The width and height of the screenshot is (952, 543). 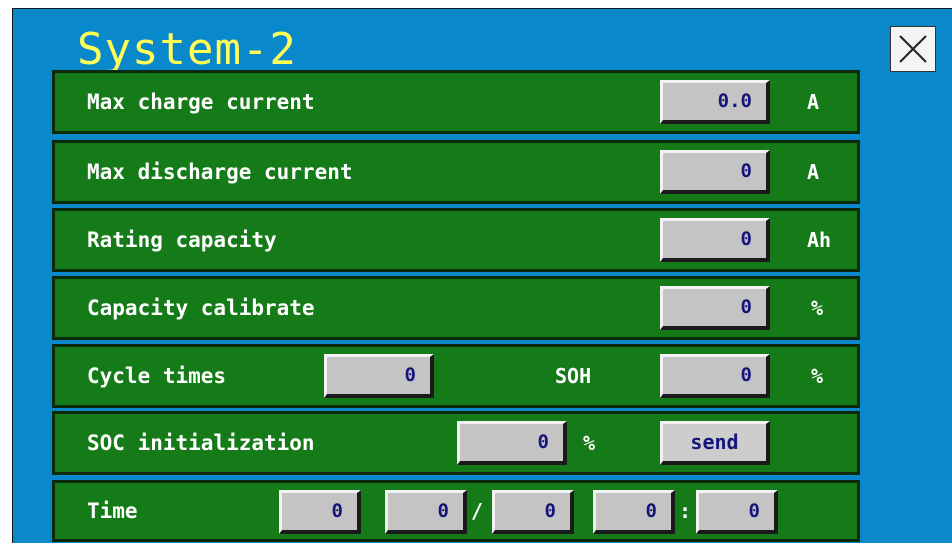 What do you see at coordinates (533, 512) in the screenshot?
I see `time-field-3: 0` at bounding box center [533, 512].